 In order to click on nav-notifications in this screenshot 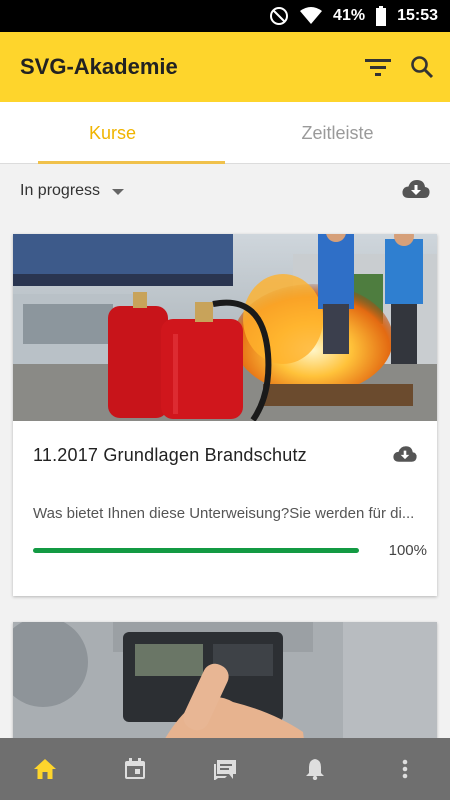, I will do `click(315, 769)`.